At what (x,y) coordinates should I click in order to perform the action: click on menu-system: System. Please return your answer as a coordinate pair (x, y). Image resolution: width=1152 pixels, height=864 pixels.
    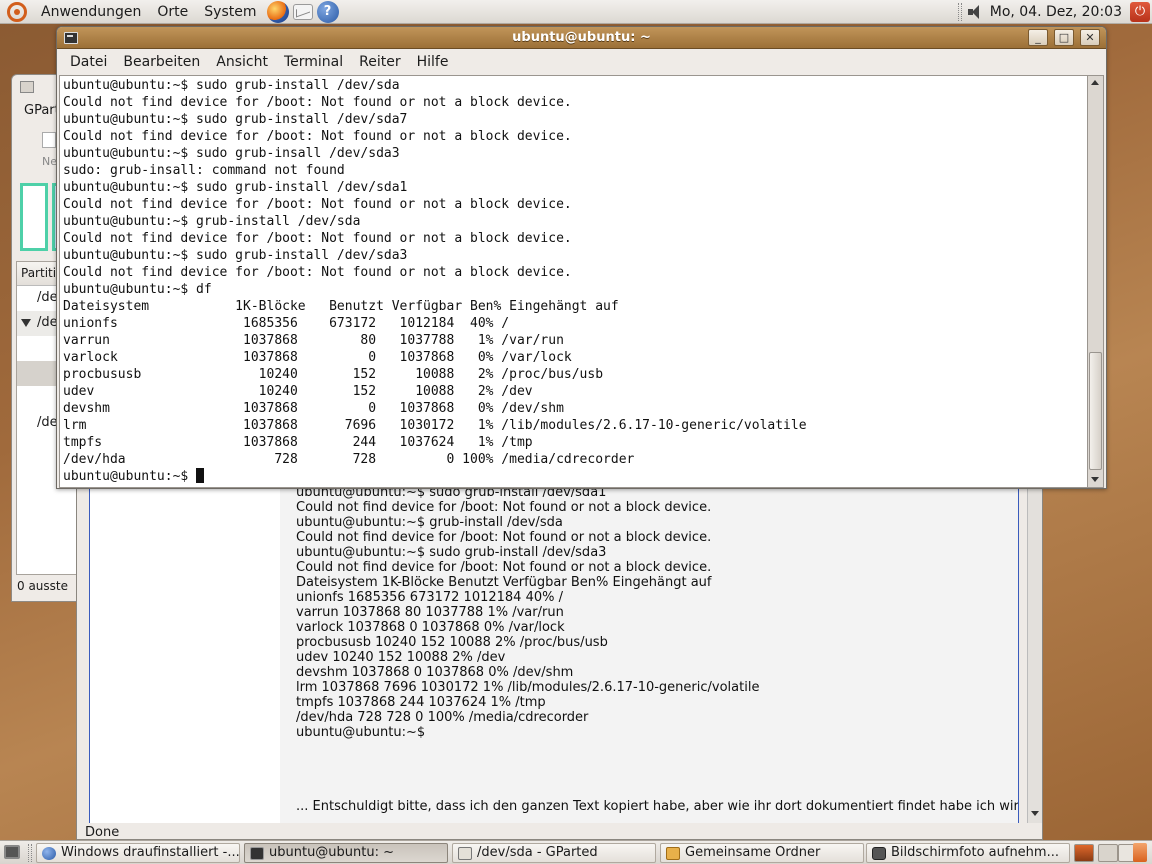
    Looking at the image, I should click on (230, 12).